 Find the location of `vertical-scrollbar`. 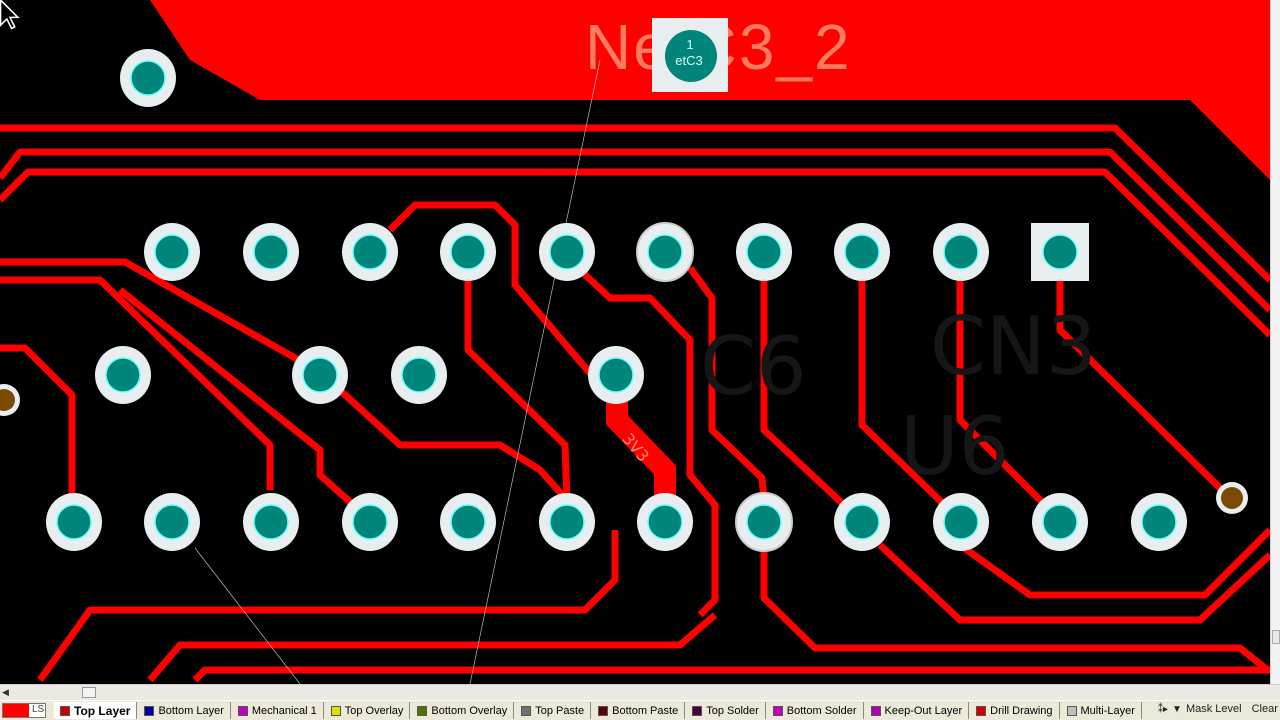

vertical-scrollbar is located at coordinates (1275, 342).